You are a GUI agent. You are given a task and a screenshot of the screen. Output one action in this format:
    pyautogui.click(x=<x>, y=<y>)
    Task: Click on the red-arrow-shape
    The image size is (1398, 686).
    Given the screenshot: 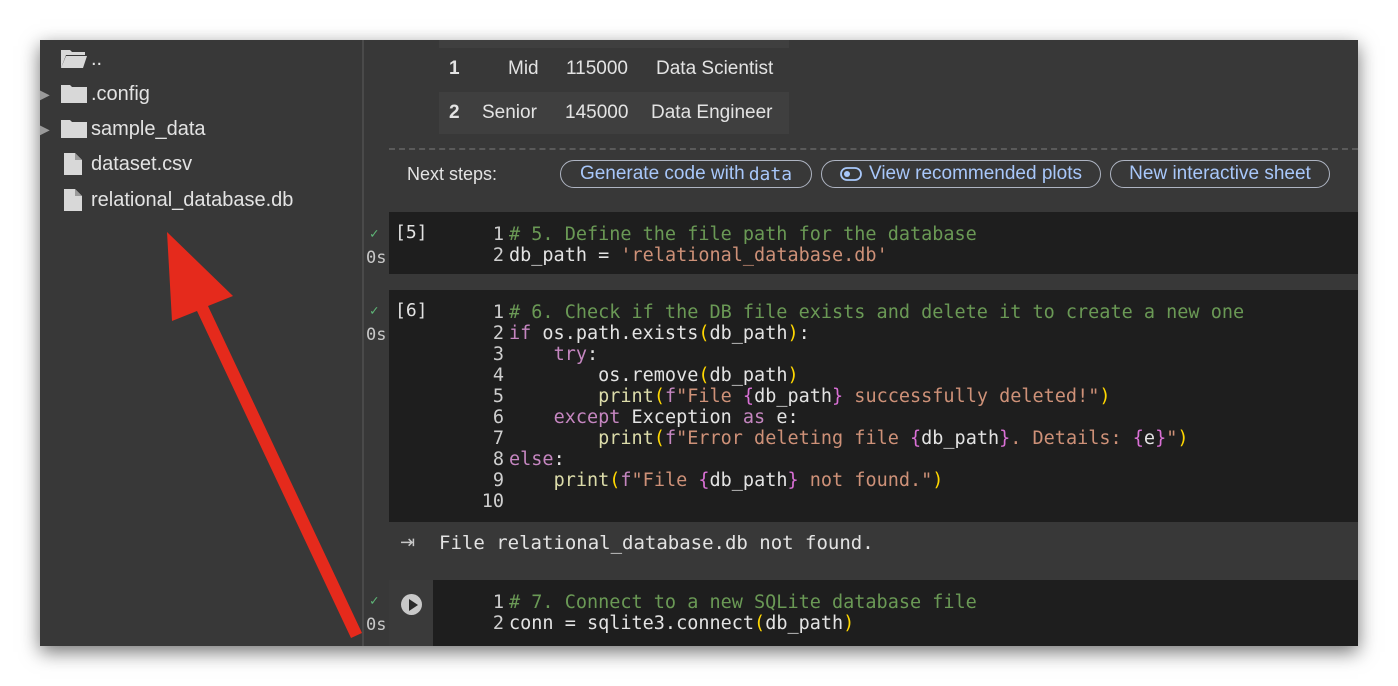 What is the action you would take?
    pyautogui.click(x=264, y=435)
    